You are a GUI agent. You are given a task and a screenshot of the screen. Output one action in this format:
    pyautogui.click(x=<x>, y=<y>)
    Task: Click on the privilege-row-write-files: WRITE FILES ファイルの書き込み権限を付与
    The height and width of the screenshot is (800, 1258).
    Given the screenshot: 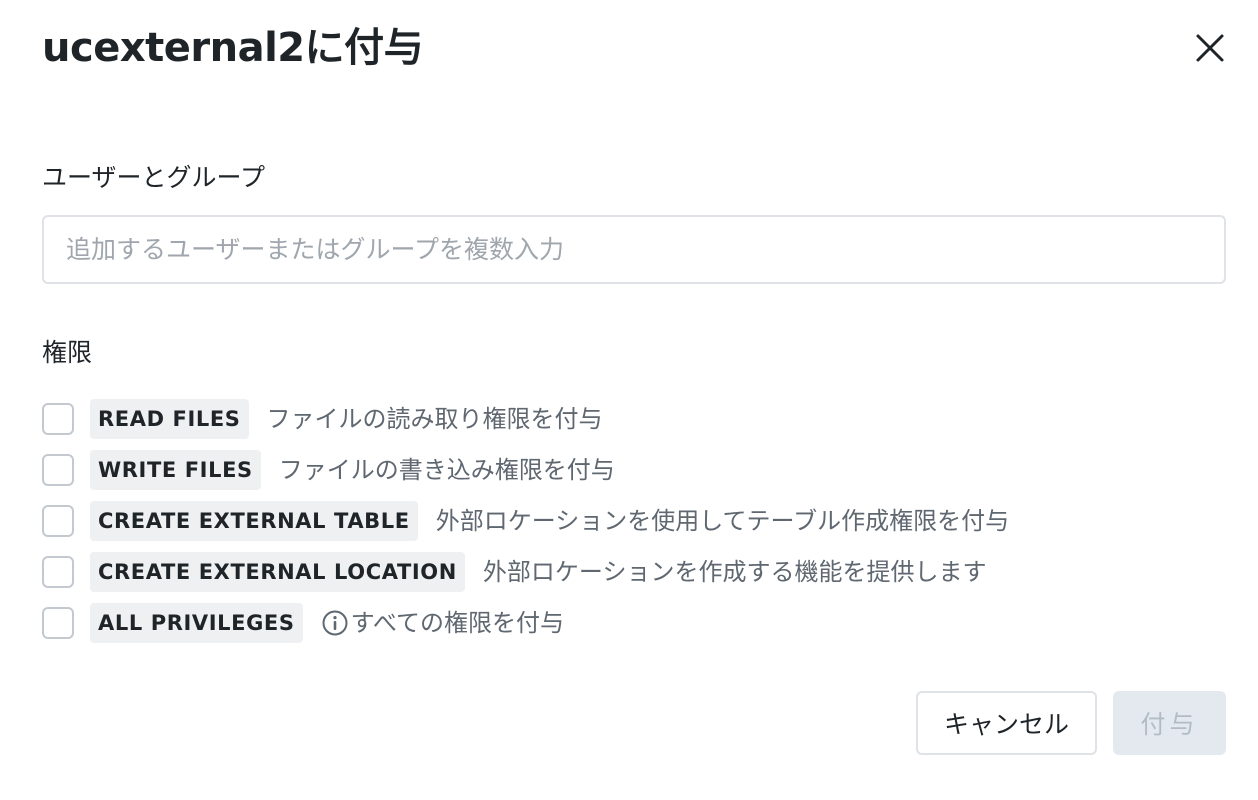 What is the action you would take?
    pyautogui.click(x=328, y=470)
    